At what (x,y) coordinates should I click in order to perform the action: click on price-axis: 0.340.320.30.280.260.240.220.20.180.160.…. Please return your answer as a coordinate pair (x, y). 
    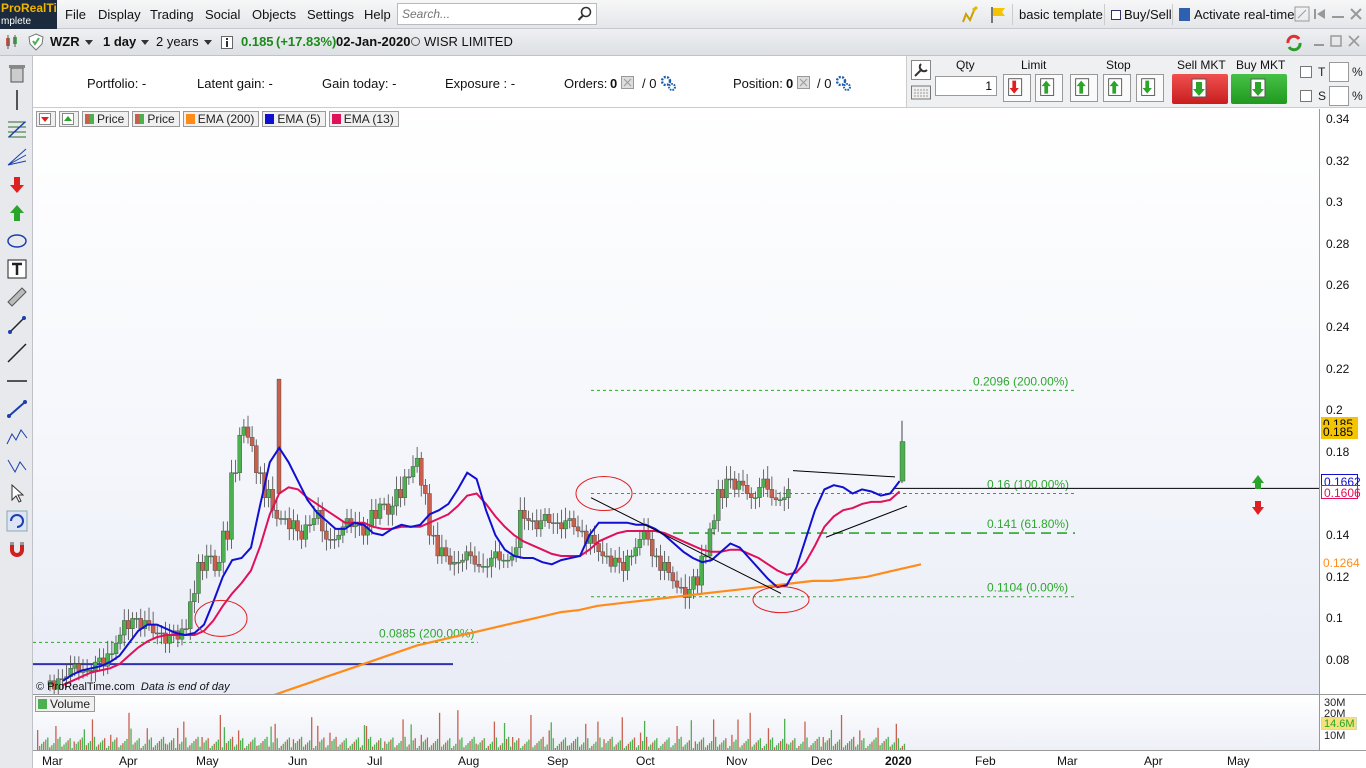
    Looking at the image, I should click on (1342, 401).